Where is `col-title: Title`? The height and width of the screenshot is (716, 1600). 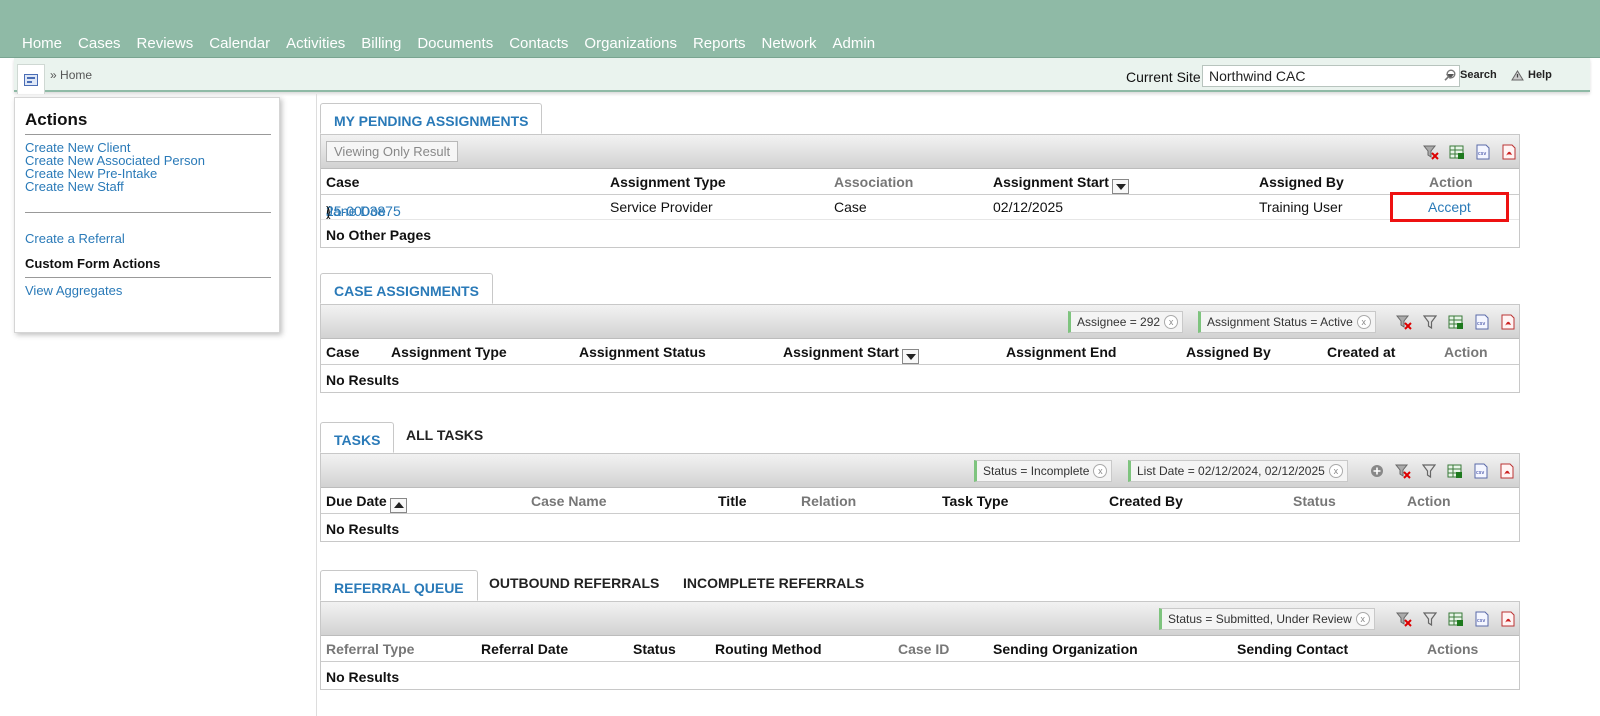 col-title: Title is located at coordinates (732, 501).